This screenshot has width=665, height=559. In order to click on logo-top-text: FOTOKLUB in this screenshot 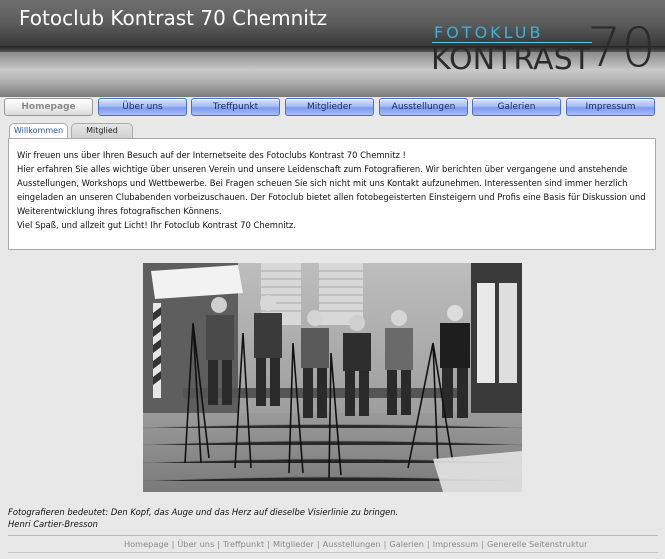, I will do `click(489, 32)`.